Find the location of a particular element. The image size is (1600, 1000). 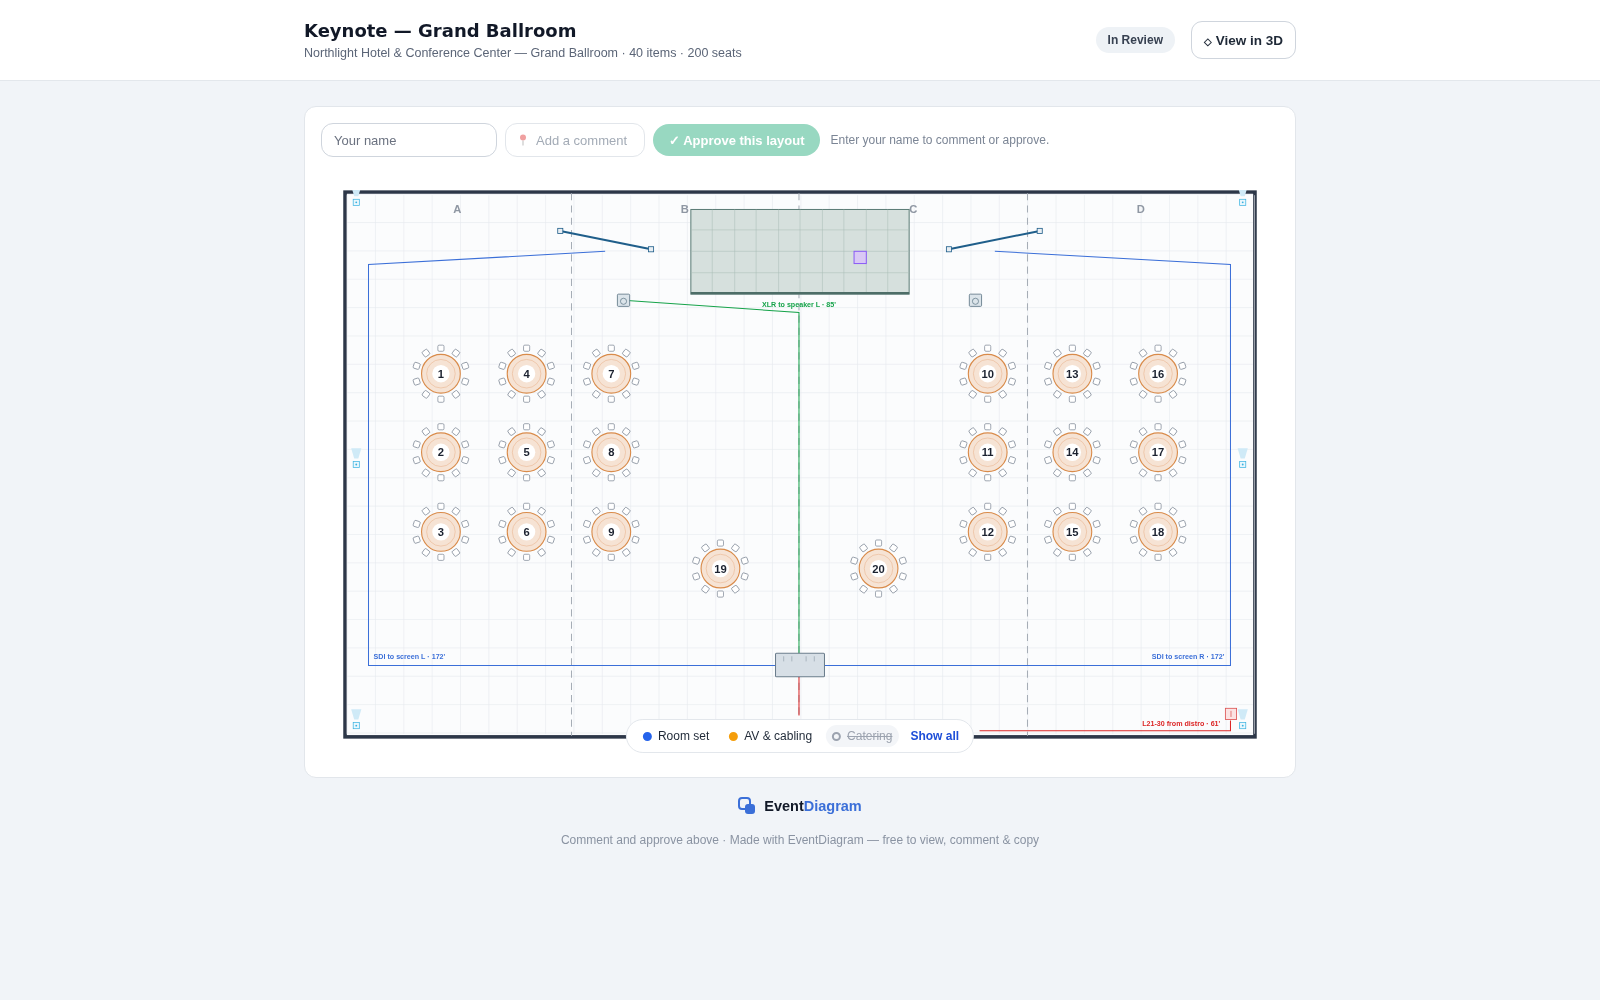

brand-name: EventDiagram is located at coordinates (813, 806).